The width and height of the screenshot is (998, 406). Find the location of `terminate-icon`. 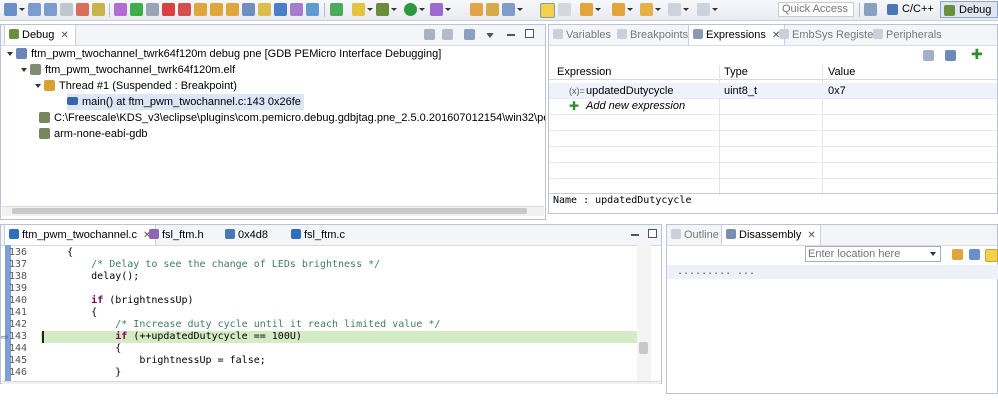

terminate-icon is located at coordinates (168, 9).